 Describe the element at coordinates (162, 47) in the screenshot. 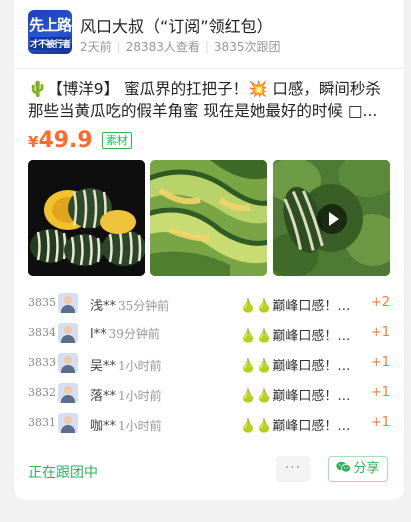

I see `view-count: 28383人查看` at that location.